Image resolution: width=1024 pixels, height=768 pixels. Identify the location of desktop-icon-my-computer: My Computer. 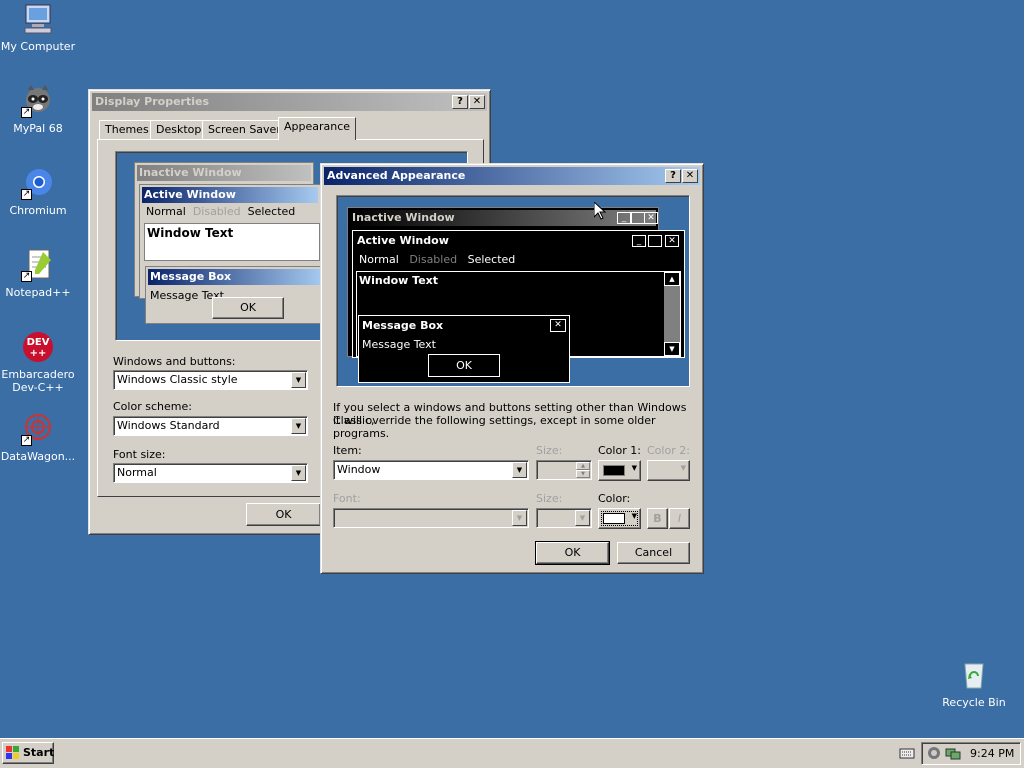
(38, 27).